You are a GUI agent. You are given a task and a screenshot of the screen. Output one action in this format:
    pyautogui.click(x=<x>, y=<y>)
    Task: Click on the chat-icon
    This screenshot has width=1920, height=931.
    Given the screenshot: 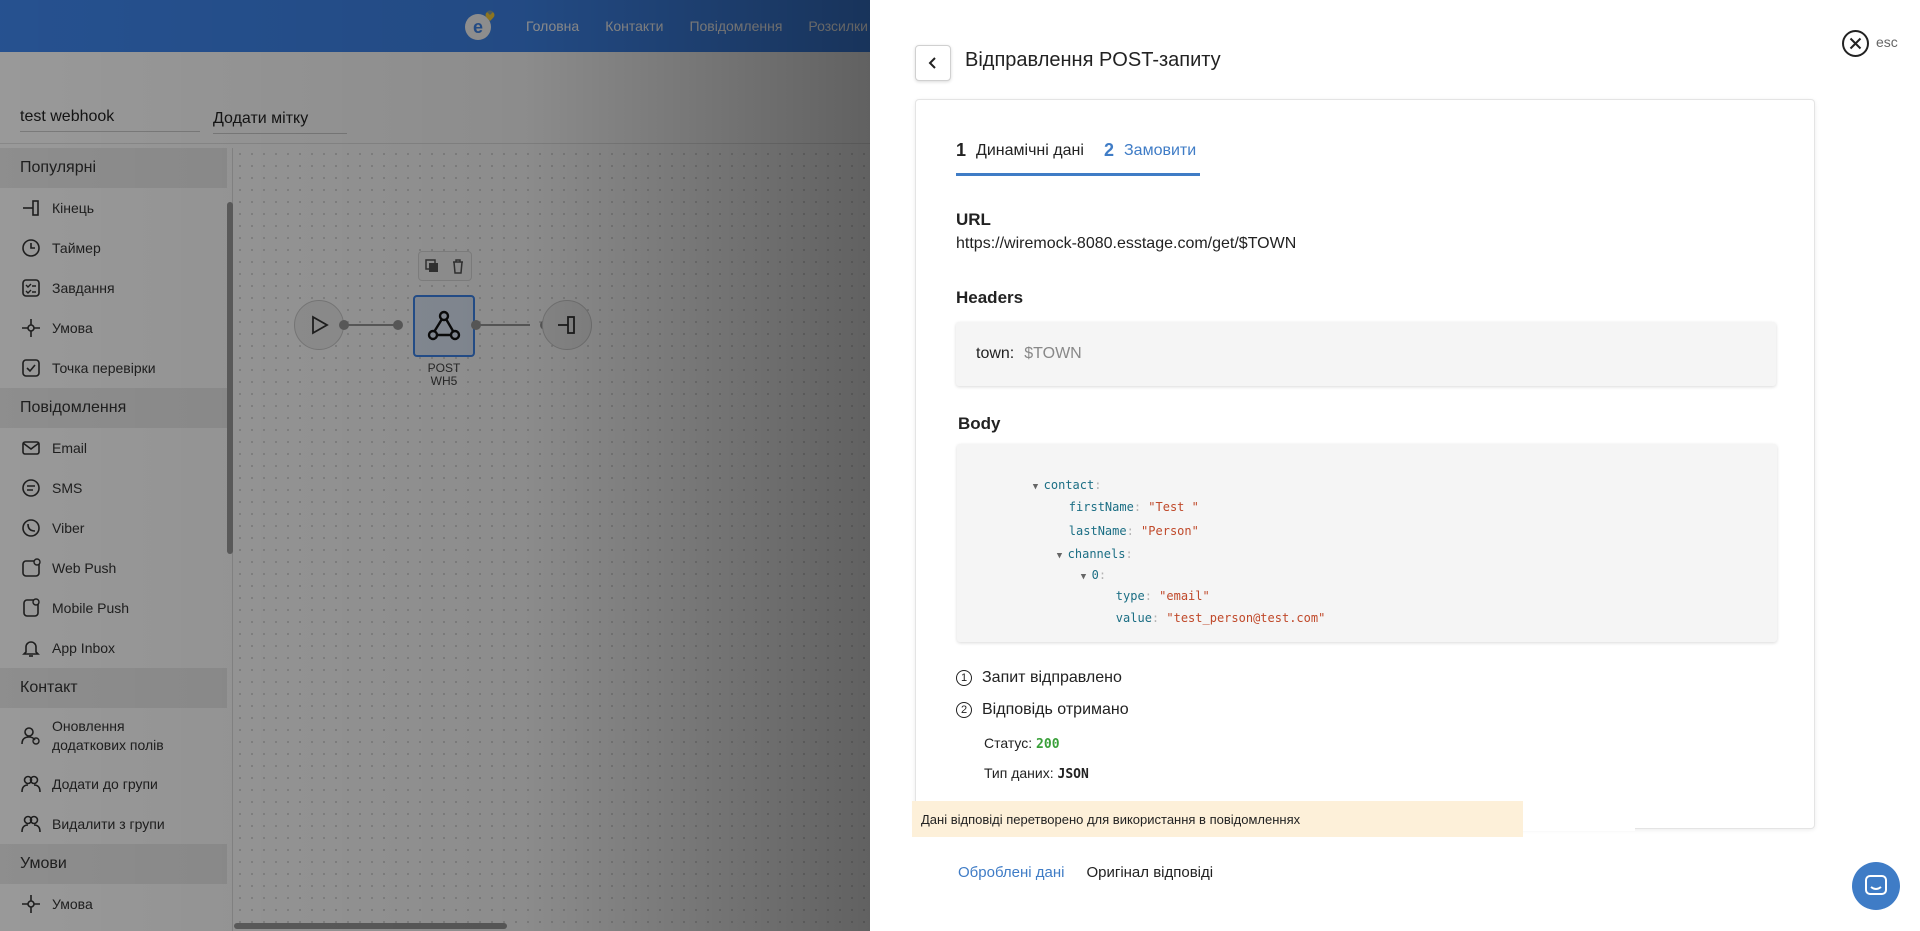 What is the action you would take?
    pyautogui.click(x=1876, y=885)
    